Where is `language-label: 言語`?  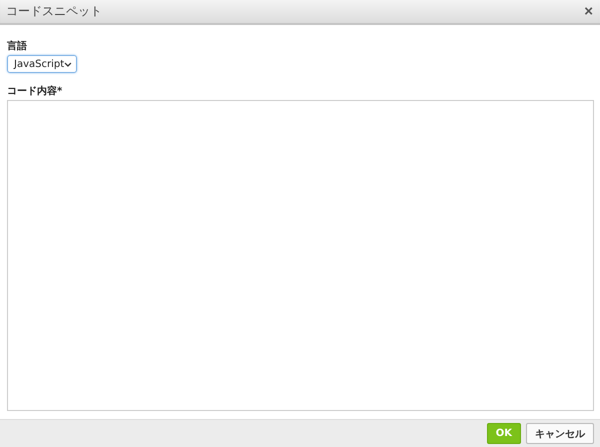
language-label: 言語 is located at coordinates (17, 46).